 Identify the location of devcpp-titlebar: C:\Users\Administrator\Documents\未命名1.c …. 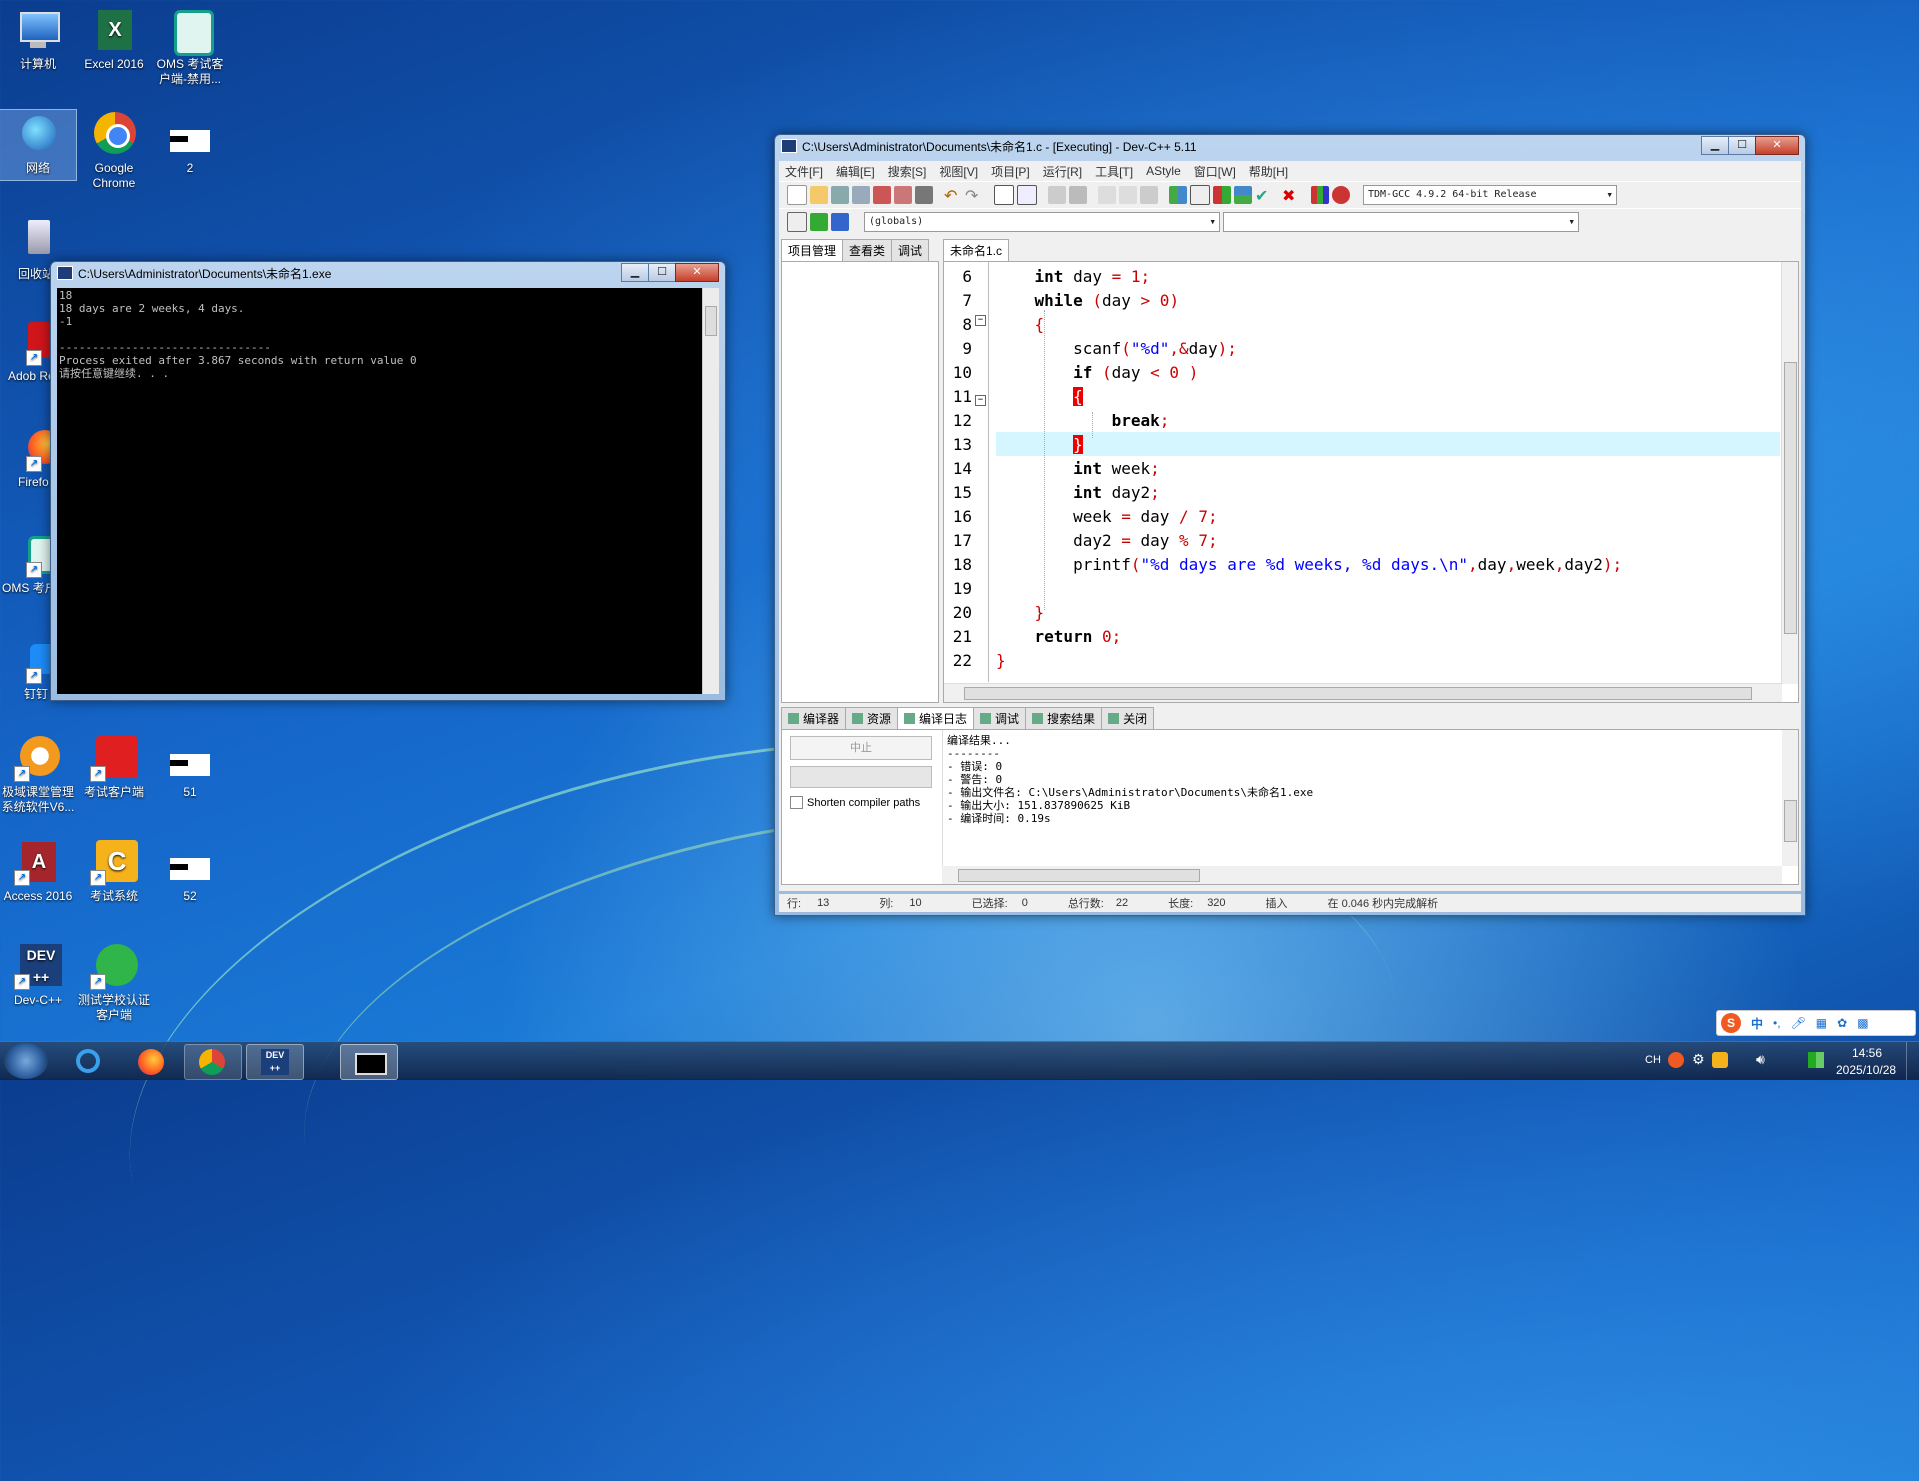
(1290, 146).